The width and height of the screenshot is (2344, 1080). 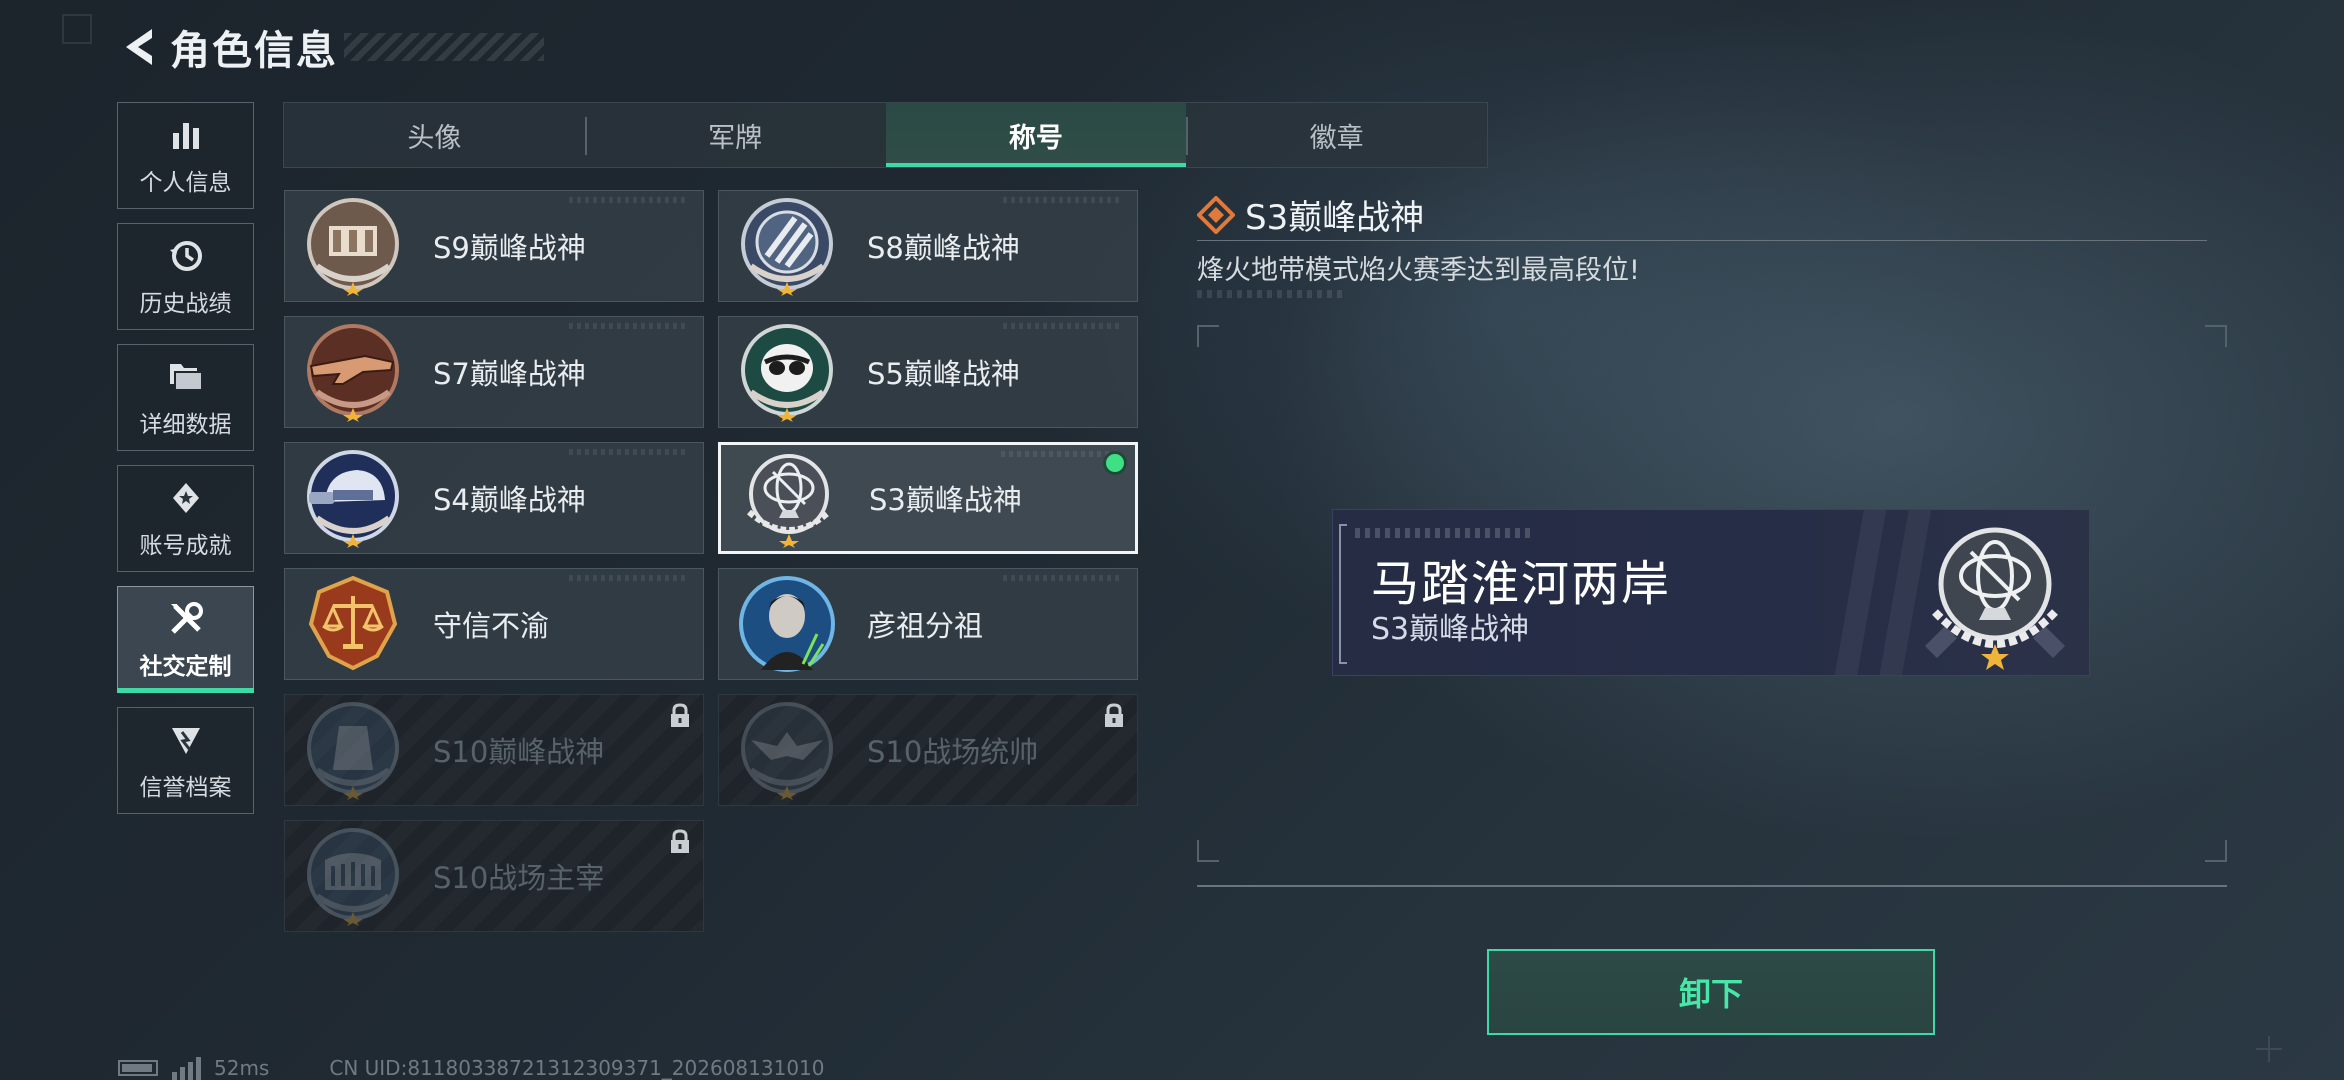 I want to click on title-card-s7: S7巅峰战神, so click(x=494, y=372).